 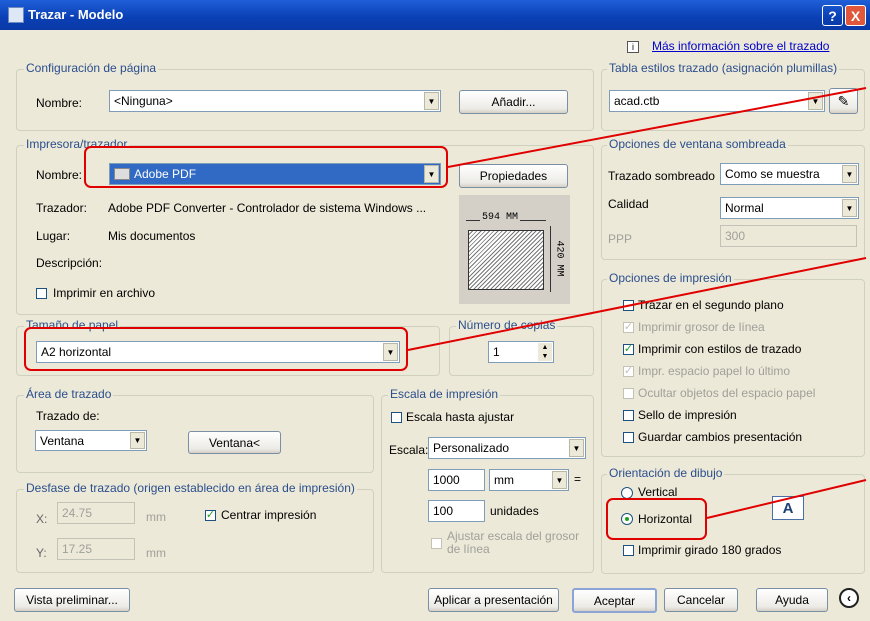 What do you see at coordinates (786, 499) in the screenshot?
I see `annotation-line-orientation` at bounding box center [786, 499].